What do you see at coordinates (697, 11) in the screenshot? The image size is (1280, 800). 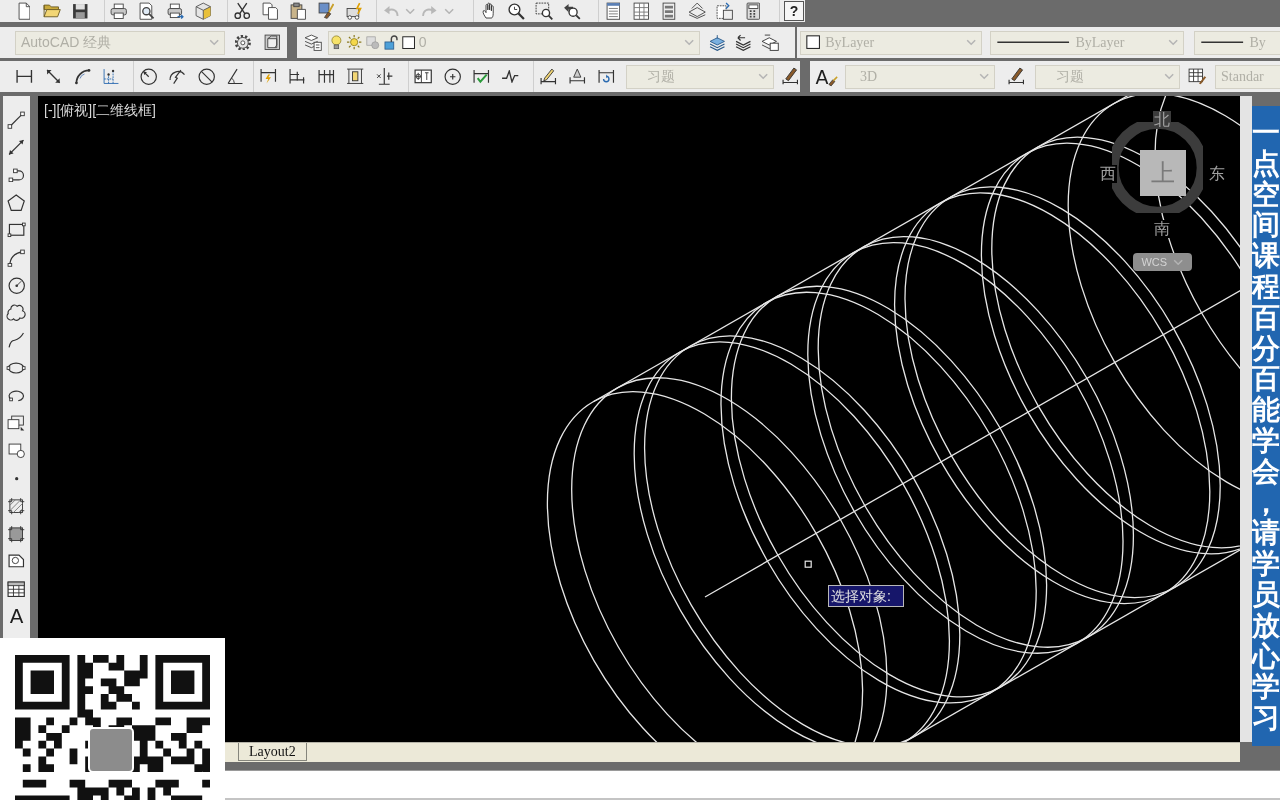 I see `sheet-stack-icon` at bounding box center [697, 11].